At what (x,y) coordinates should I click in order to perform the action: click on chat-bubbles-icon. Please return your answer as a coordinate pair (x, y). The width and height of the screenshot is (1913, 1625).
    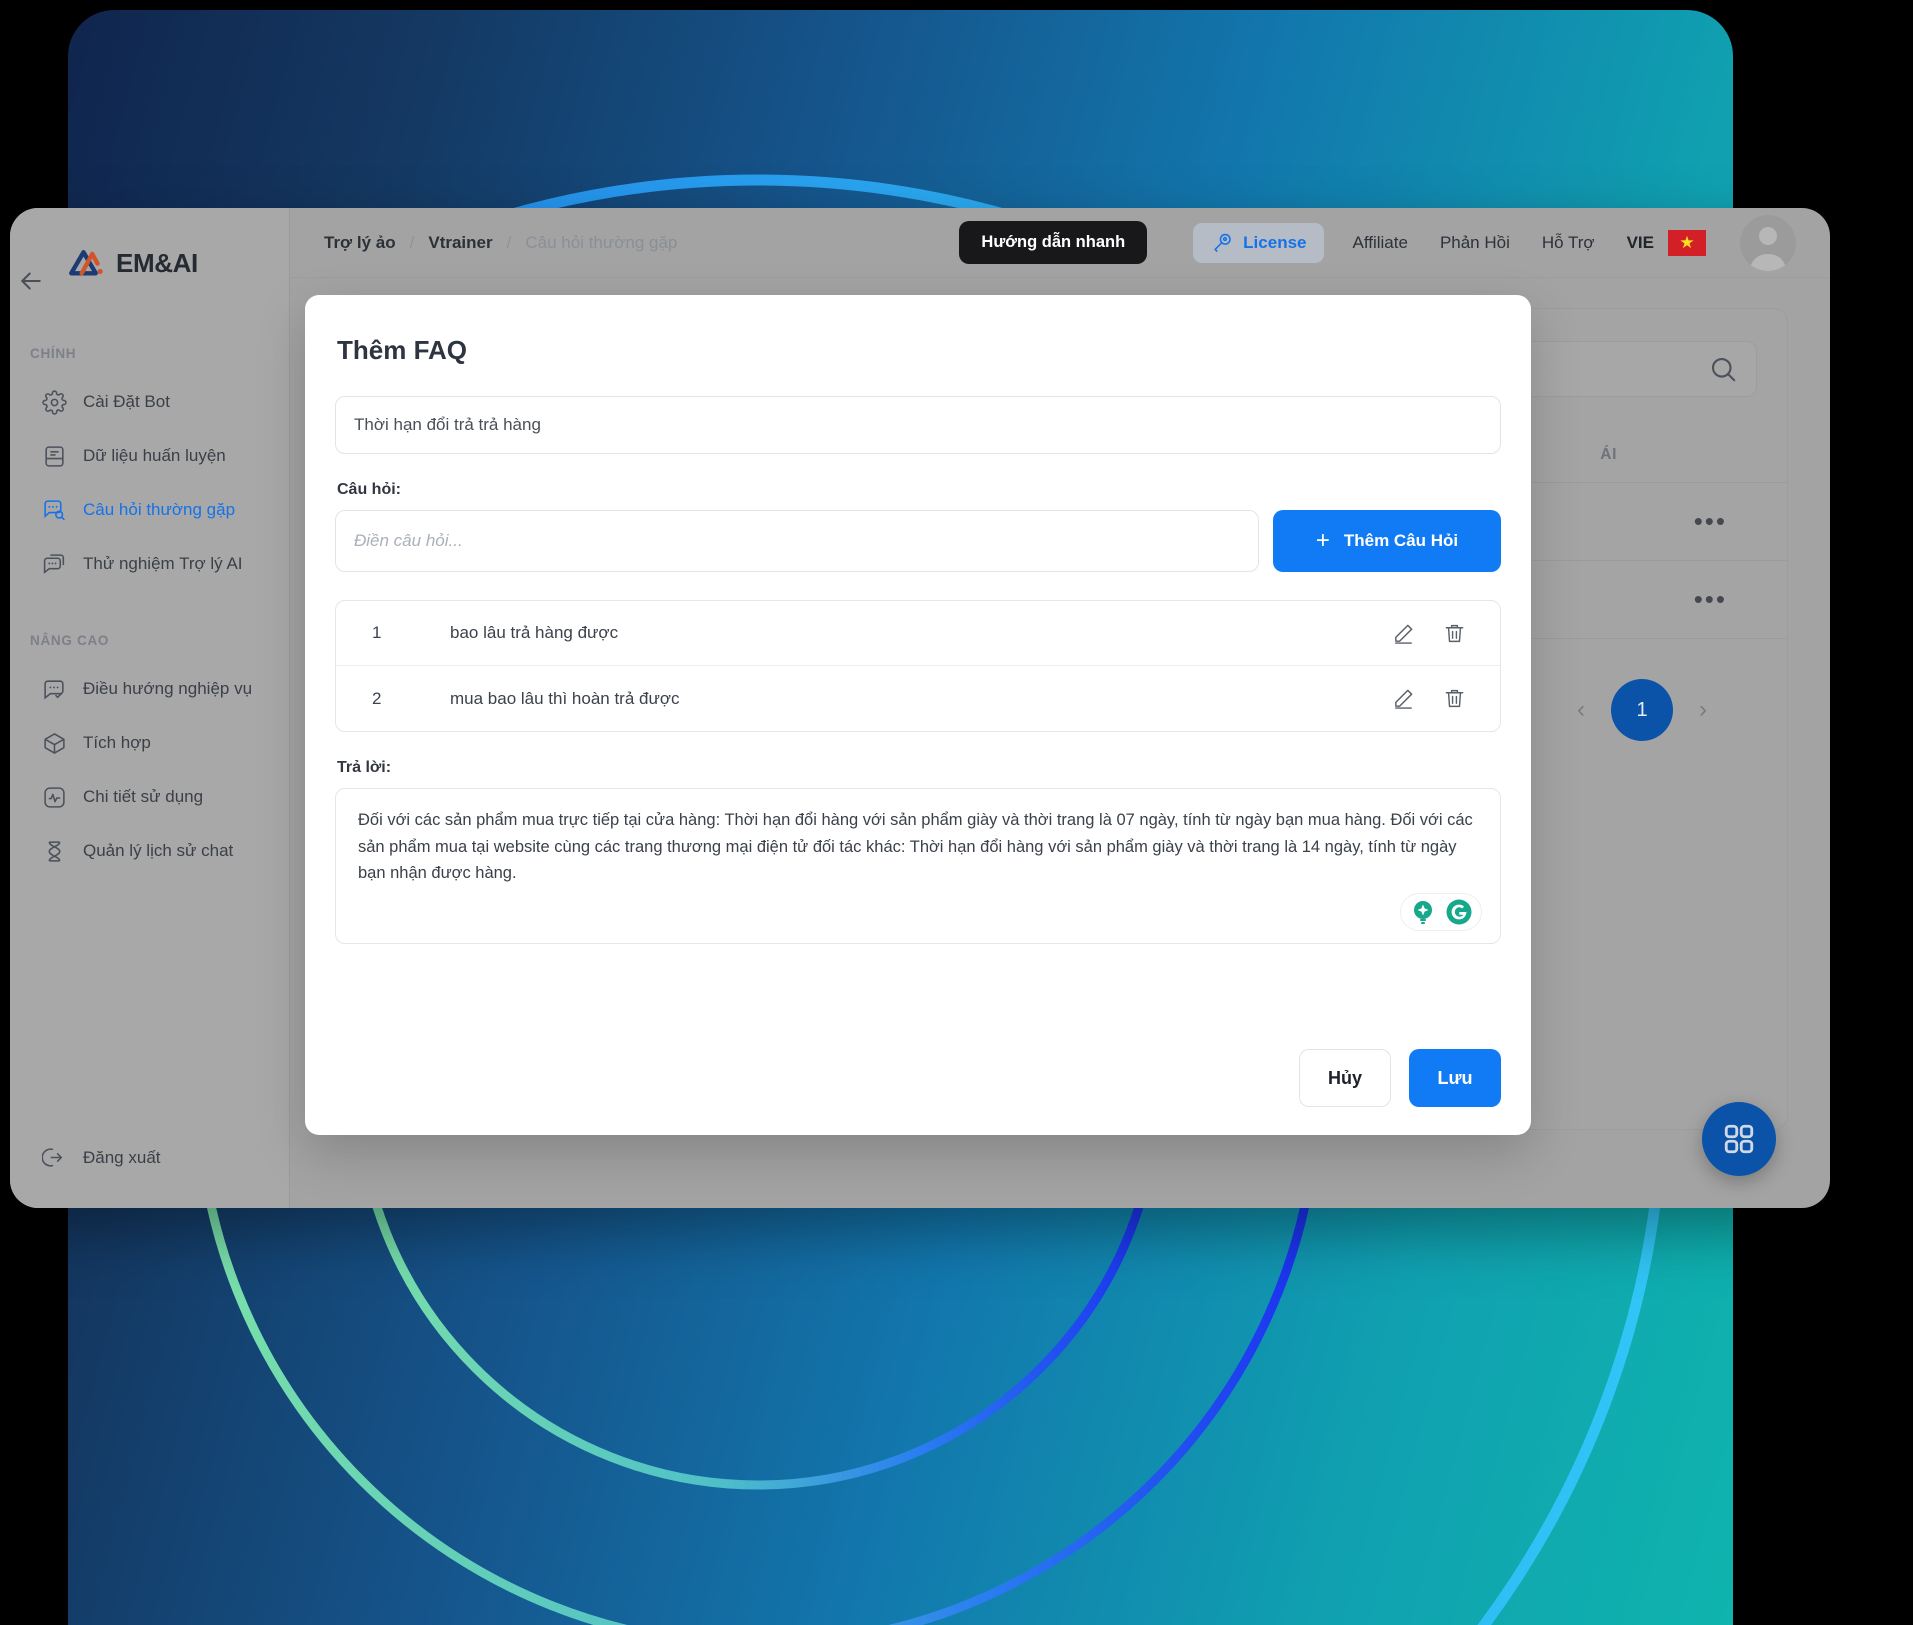
    Looking at the image, I should click on (54, 564).